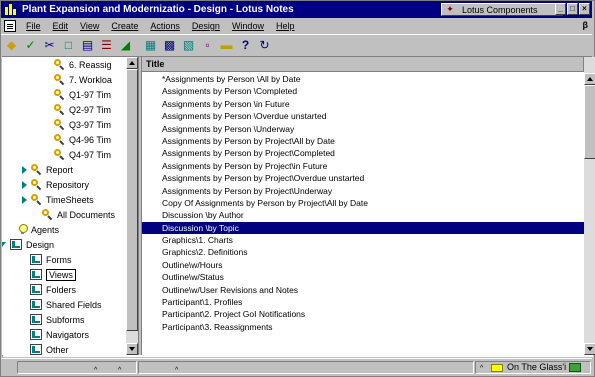  What do you see at coordinates (177, 370) in the screenshot?
I see `status-popup-caret-3: ^` at bounding box center [177, 370].